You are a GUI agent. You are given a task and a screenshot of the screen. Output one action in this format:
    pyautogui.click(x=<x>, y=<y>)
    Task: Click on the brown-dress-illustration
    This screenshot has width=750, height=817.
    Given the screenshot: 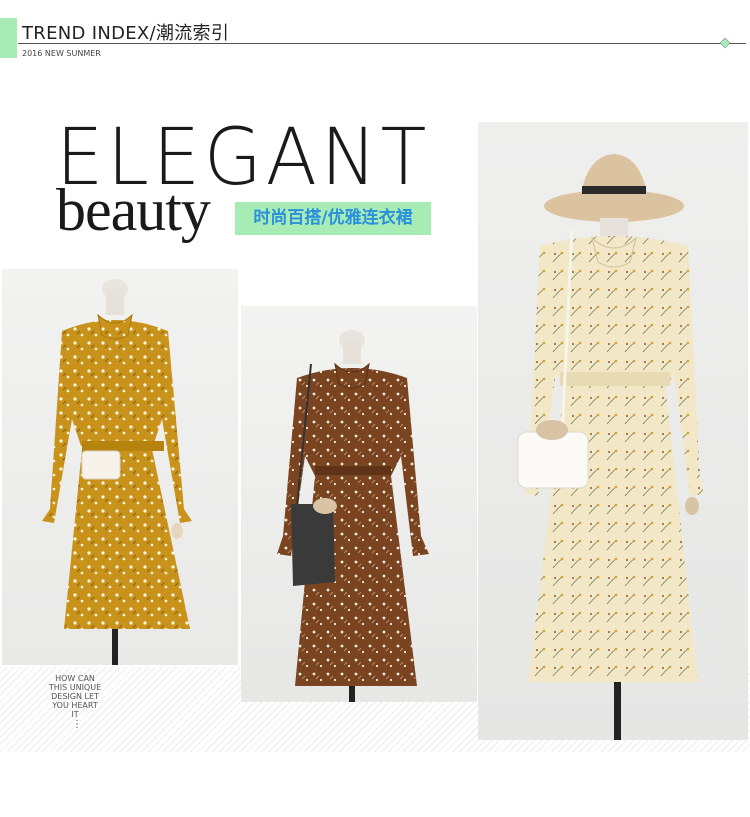 What is the action you would take?
    pyautogui.click(x=353, y=516)
    